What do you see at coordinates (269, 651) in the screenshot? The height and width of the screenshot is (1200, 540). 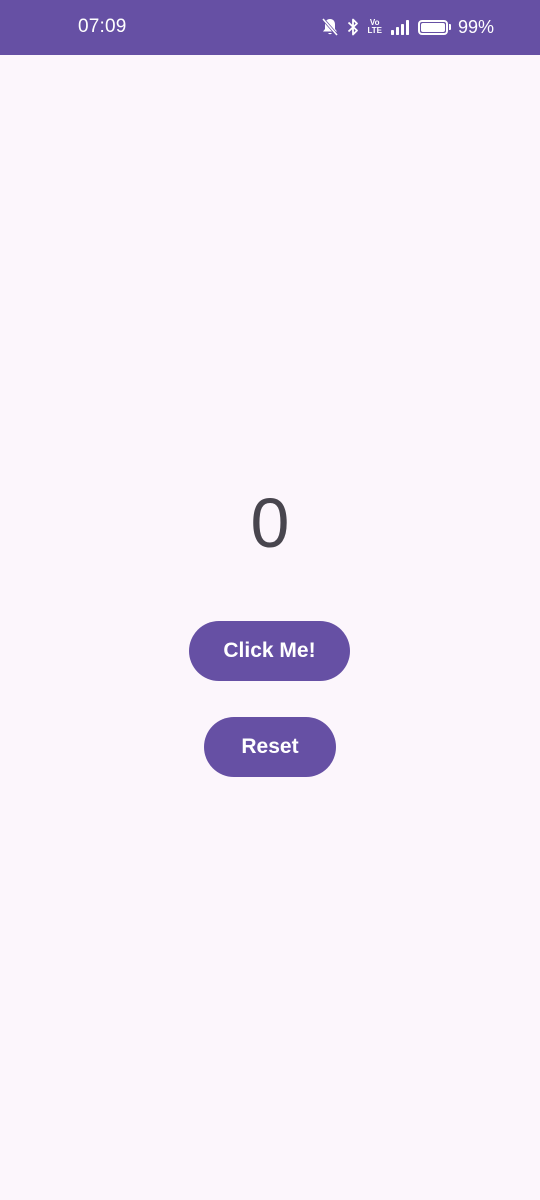 I see `click-me-button: Click Me!` at bounding box center [269, 651].